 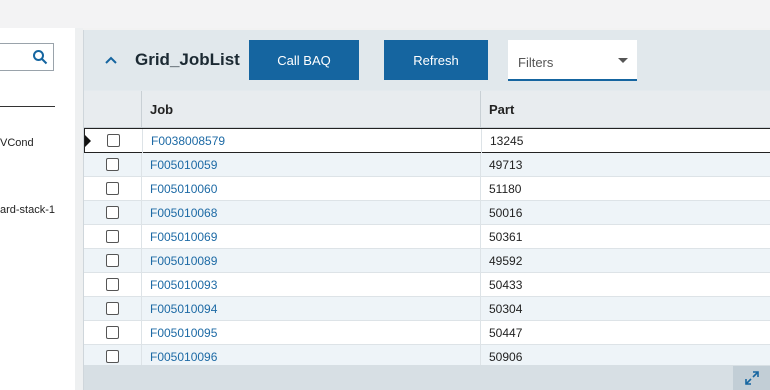 What do you see at coordinates (311, 309) in the screenshot?
I see `job-link: F005010094` at bounding box center [311, 309].